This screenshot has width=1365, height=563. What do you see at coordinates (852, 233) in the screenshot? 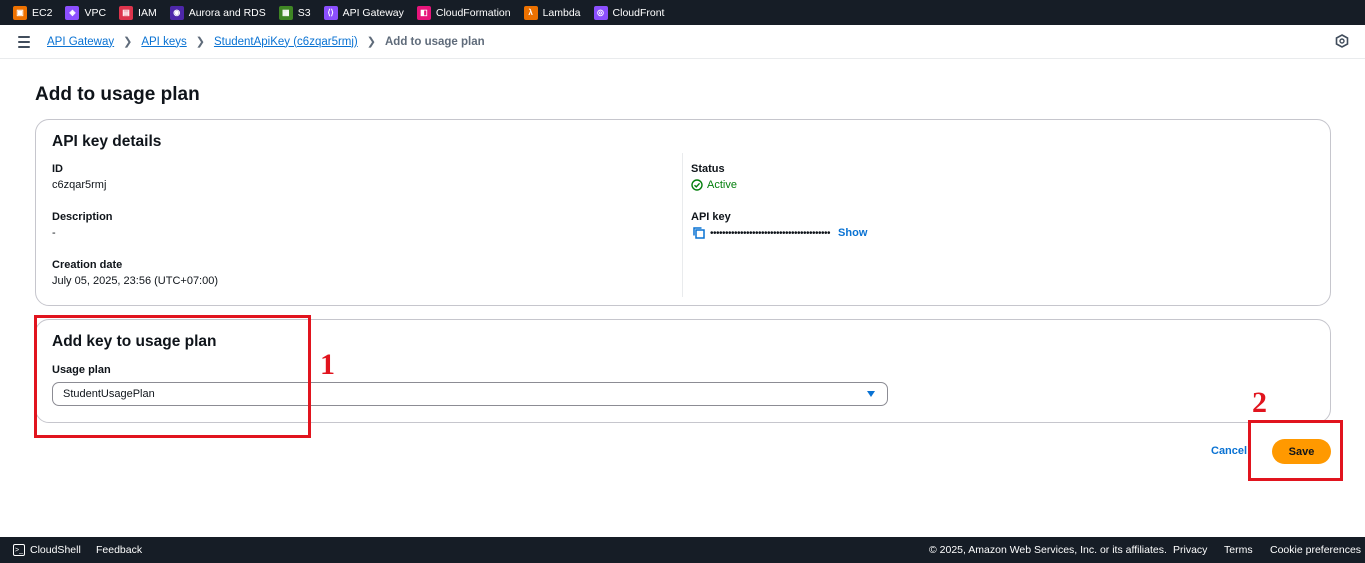
I see `show-api-key-link: Show` at bounding box center [852, 233].